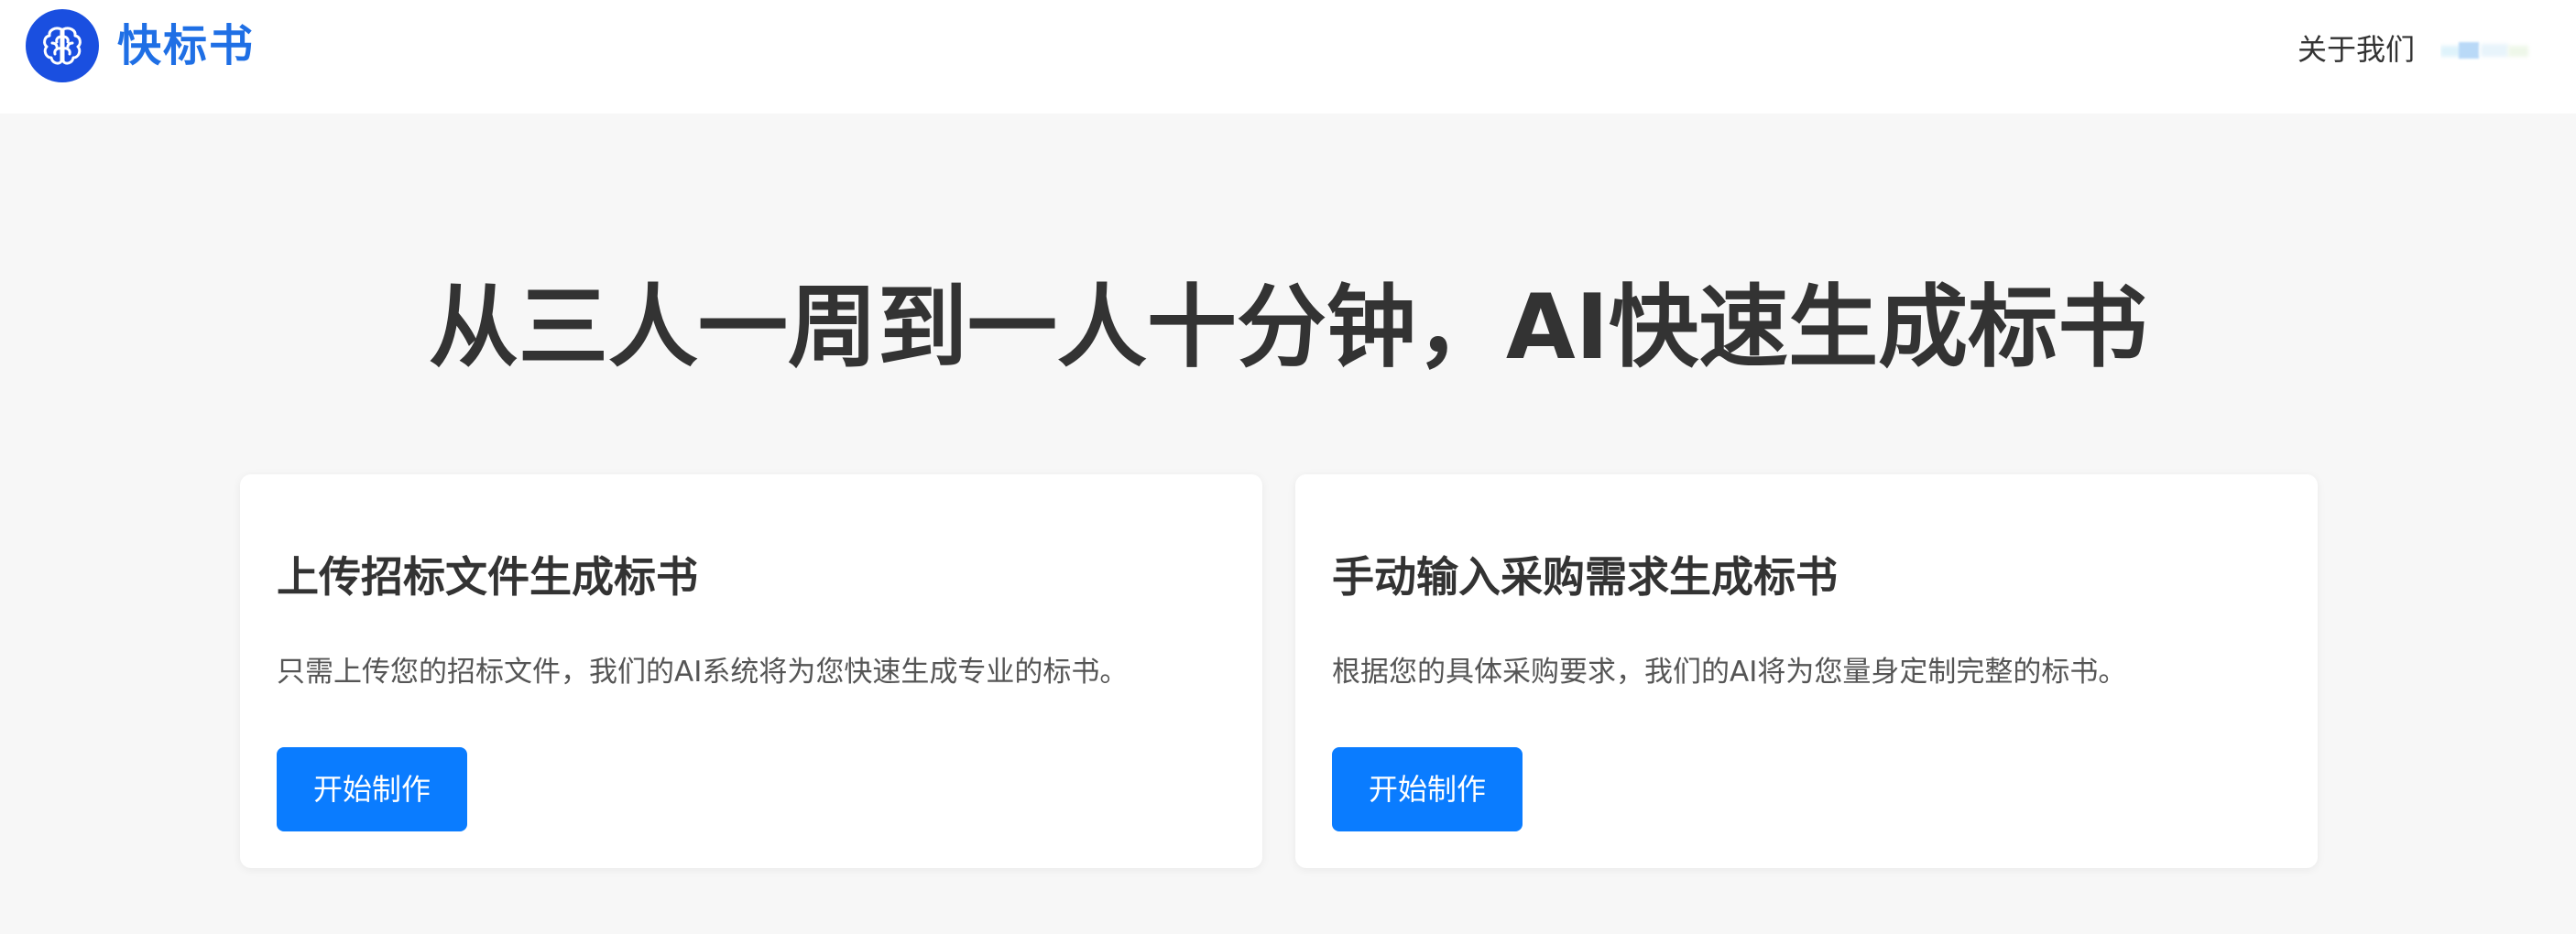 The height and width of the screenshot is (934, 2576). I want to click on brand-name: 快标书, so click(186, 45).